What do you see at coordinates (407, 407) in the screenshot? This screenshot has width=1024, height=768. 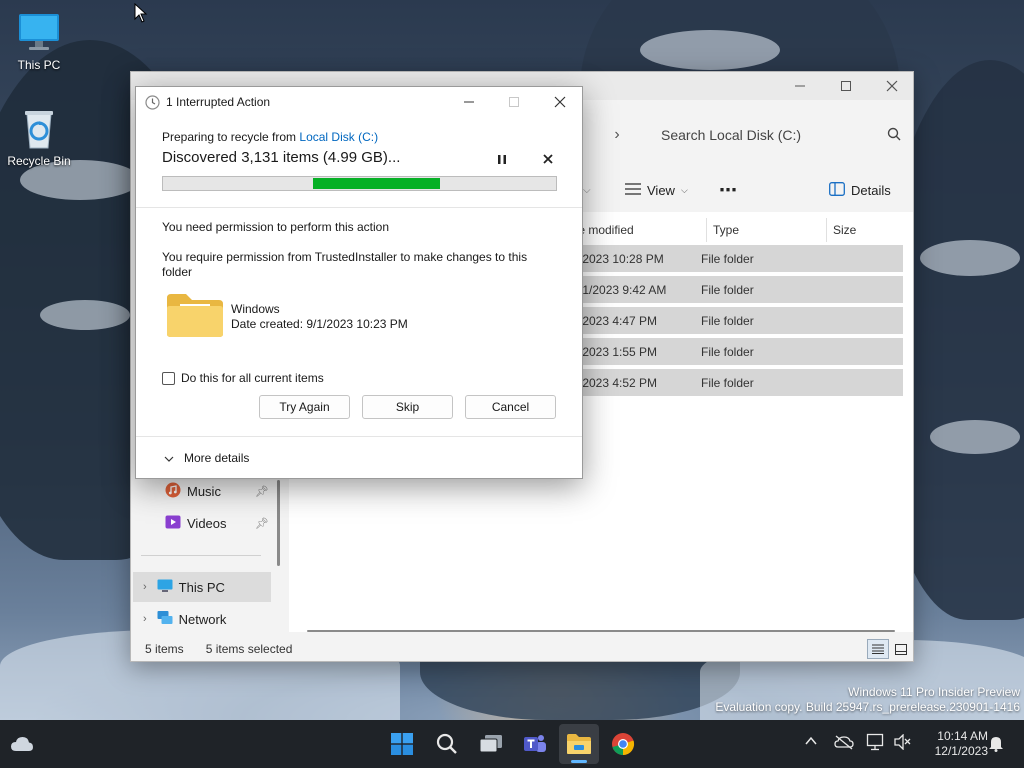 I see `skip-button: Skip` at bounding box center [407, 407].